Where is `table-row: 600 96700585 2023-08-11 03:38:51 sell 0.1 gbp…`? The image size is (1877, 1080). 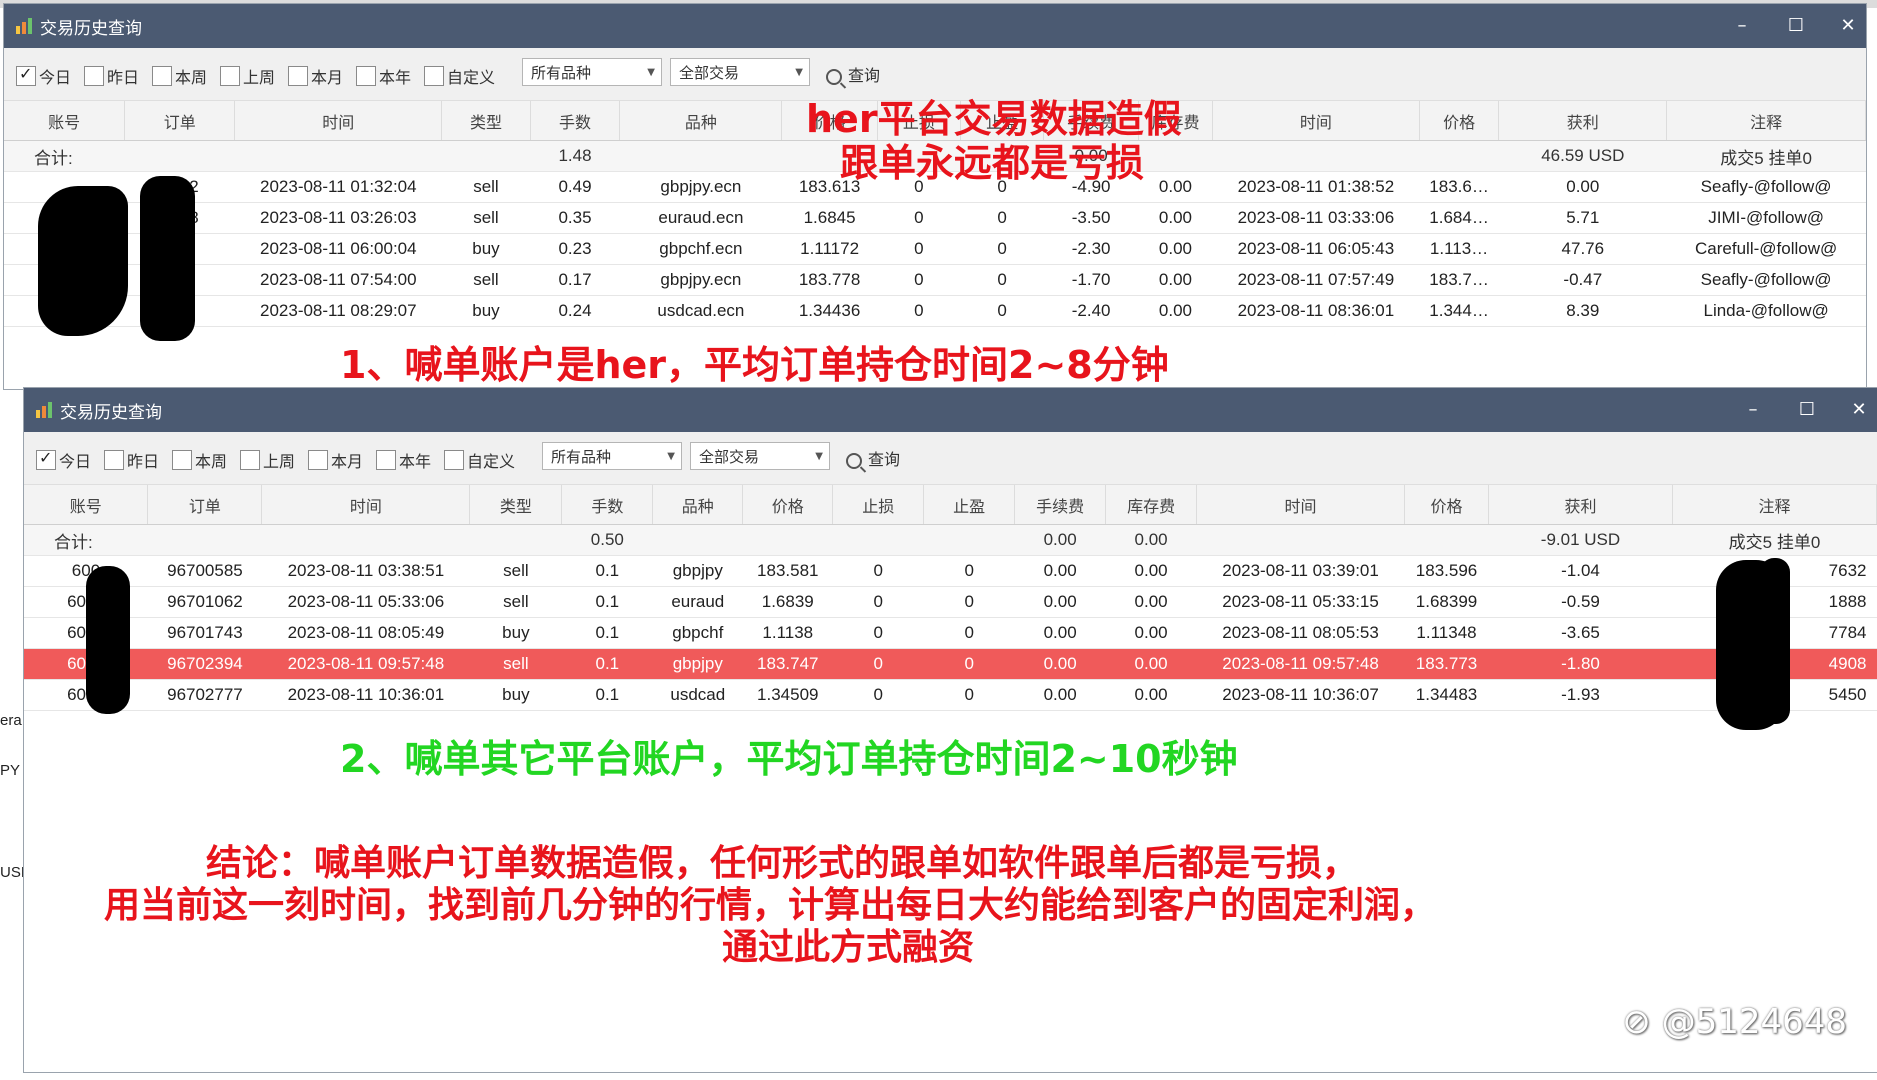
table-row: 600 96700585 2023-08-11 03:38:51 sell 0.1 gbp… is located at coordinates (950, 571).